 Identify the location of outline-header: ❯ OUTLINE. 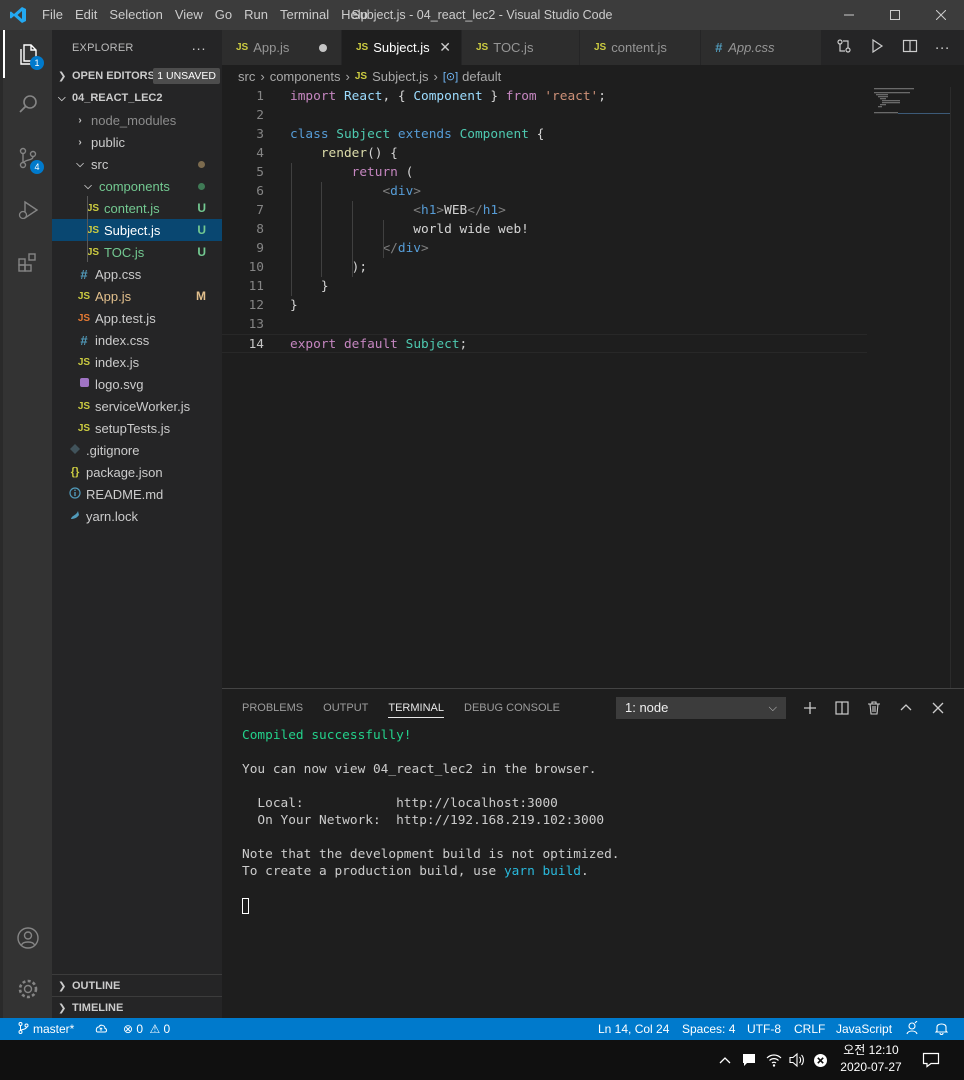
(137, 986).